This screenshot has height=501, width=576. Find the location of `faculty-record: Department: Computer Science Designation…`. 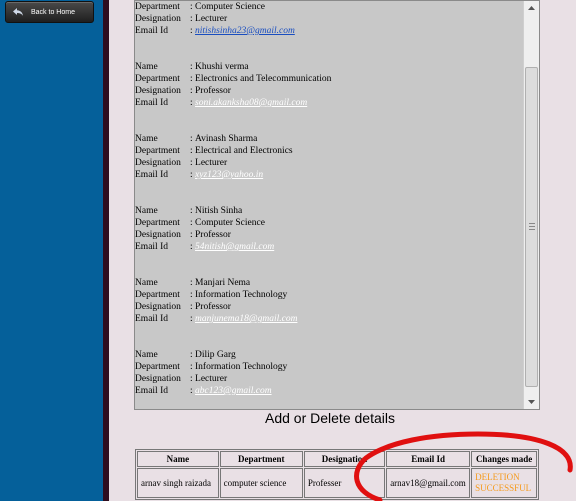

faculty-record: Department: Computer Science Designation… is located at coordinates (215, 19).